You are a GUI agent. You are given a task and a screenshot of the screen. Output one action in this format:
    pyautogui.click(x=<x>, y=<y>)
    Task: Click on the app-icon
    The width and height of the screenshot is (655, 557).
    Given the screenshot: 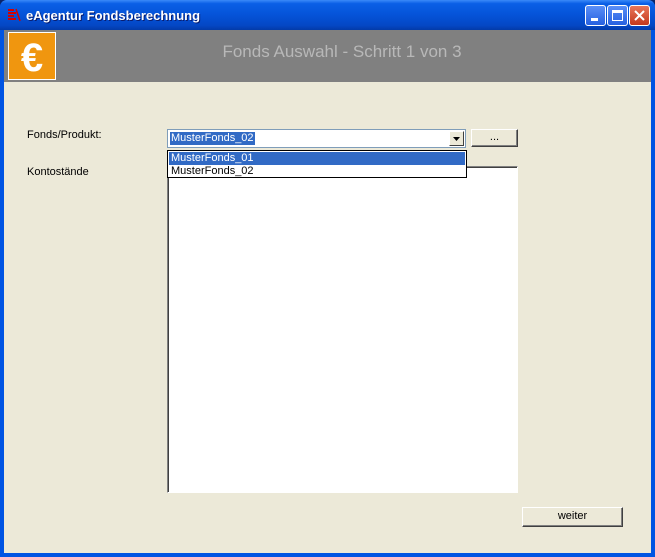 What is the action you would take?
    pyautogui.click(x=14, y=15)
    